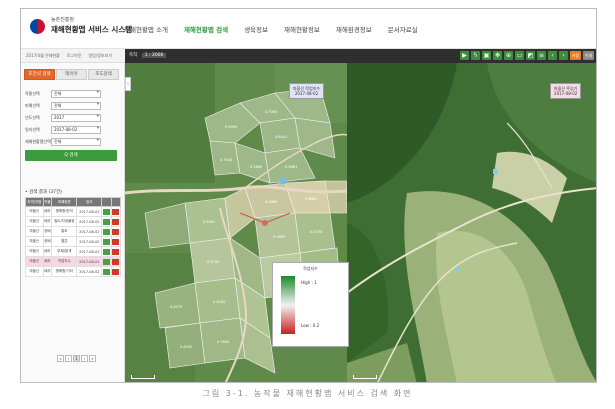 The width and height of the screenshot is (615, 409). I want to click on area-icon: ◩, so click(530, 55).